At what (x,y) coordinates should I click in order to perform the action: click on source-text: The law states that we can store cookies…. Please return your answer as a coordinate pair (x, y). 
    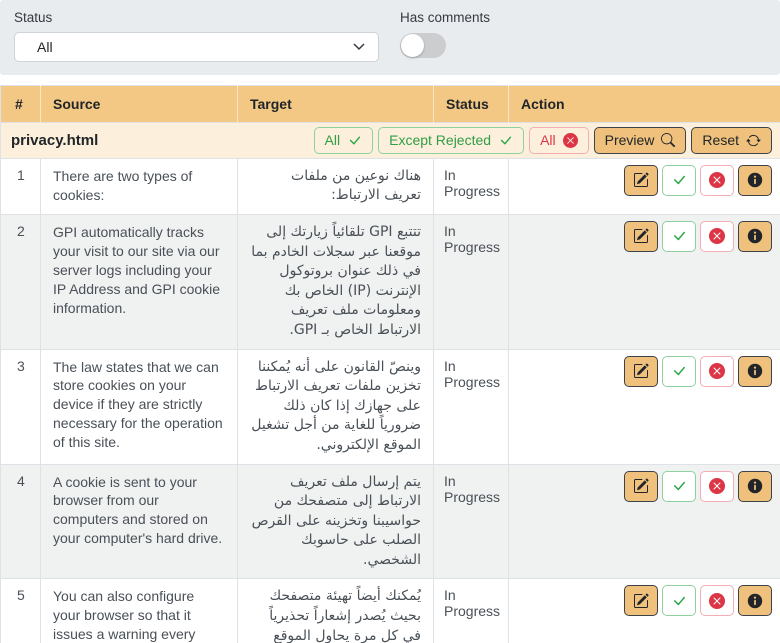
    Looking at the image, I should click on (139, 406).